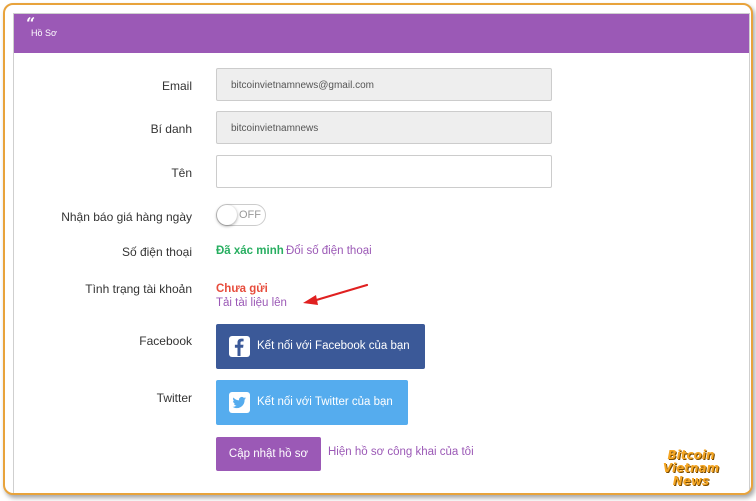  Describe the element at coordinates (384, 84) in the screenshot. I see `email-field: bitcoinvietnamnews@gmail.com` at that location.